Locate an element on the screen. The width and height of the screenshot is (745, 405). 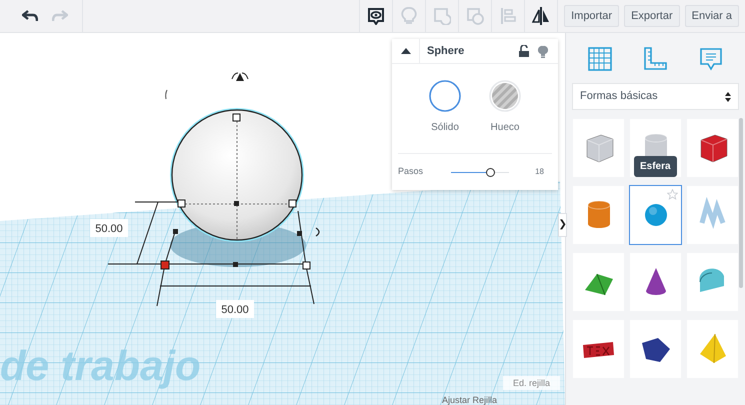
slider-thumb is located at coordinates (490, 172).